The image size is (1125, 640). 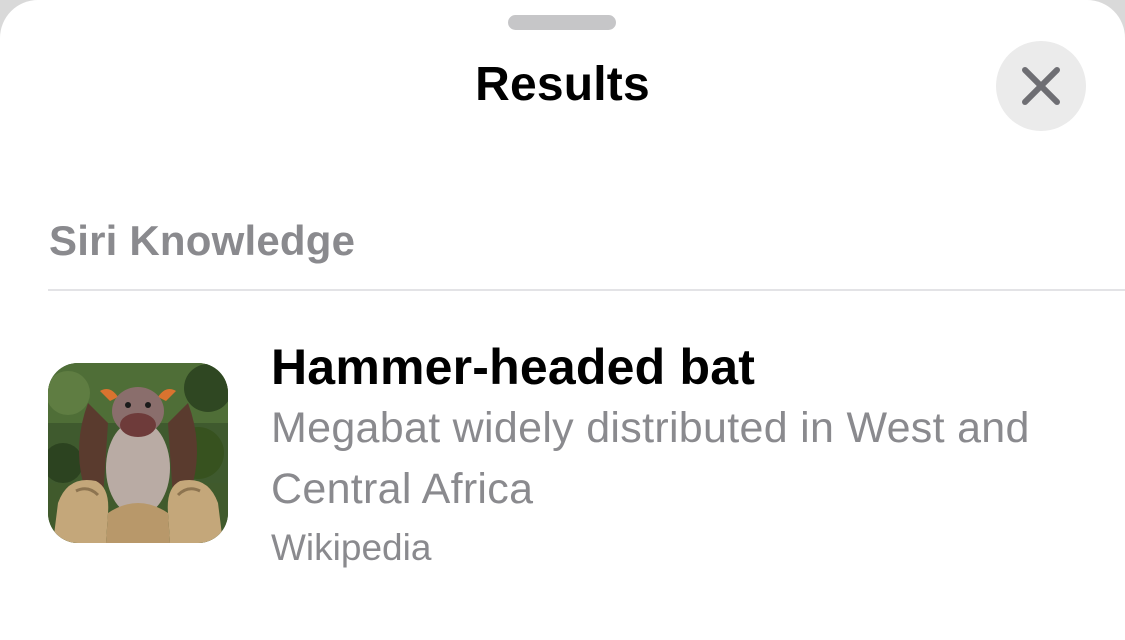 I want to click on close-button, so click(x=1041, y=86).